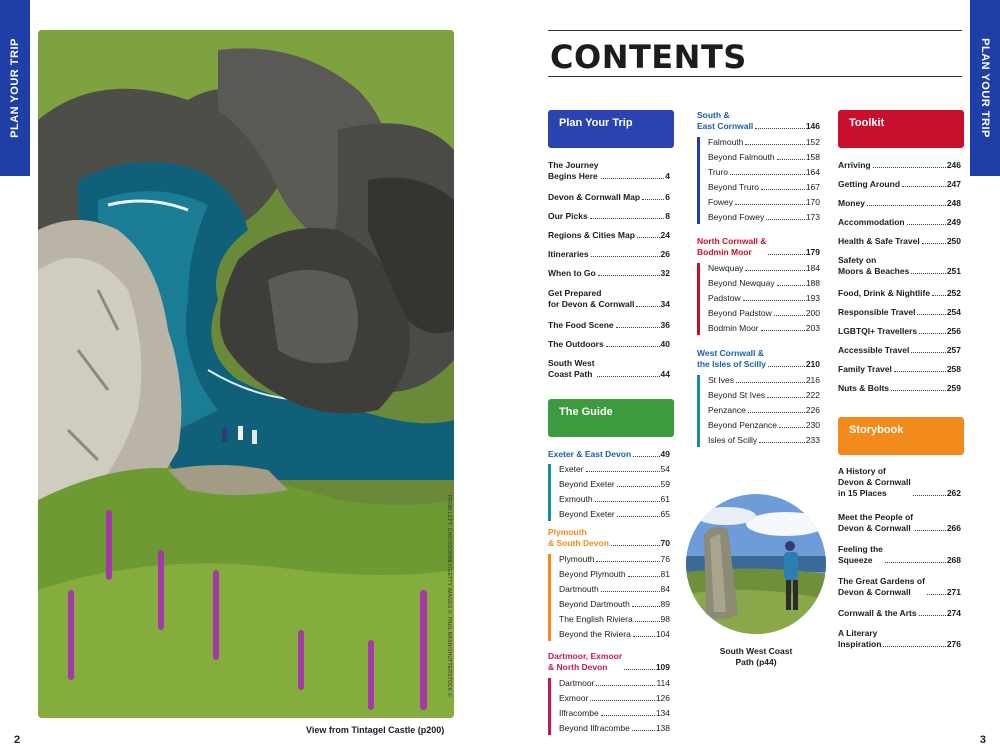 This screenshot has height=754, width=1000. What do you see at coordinates (865, 369) in the screenshot?
I see `toc-entry-title: Family Travel` at bounding box center [865, 369].